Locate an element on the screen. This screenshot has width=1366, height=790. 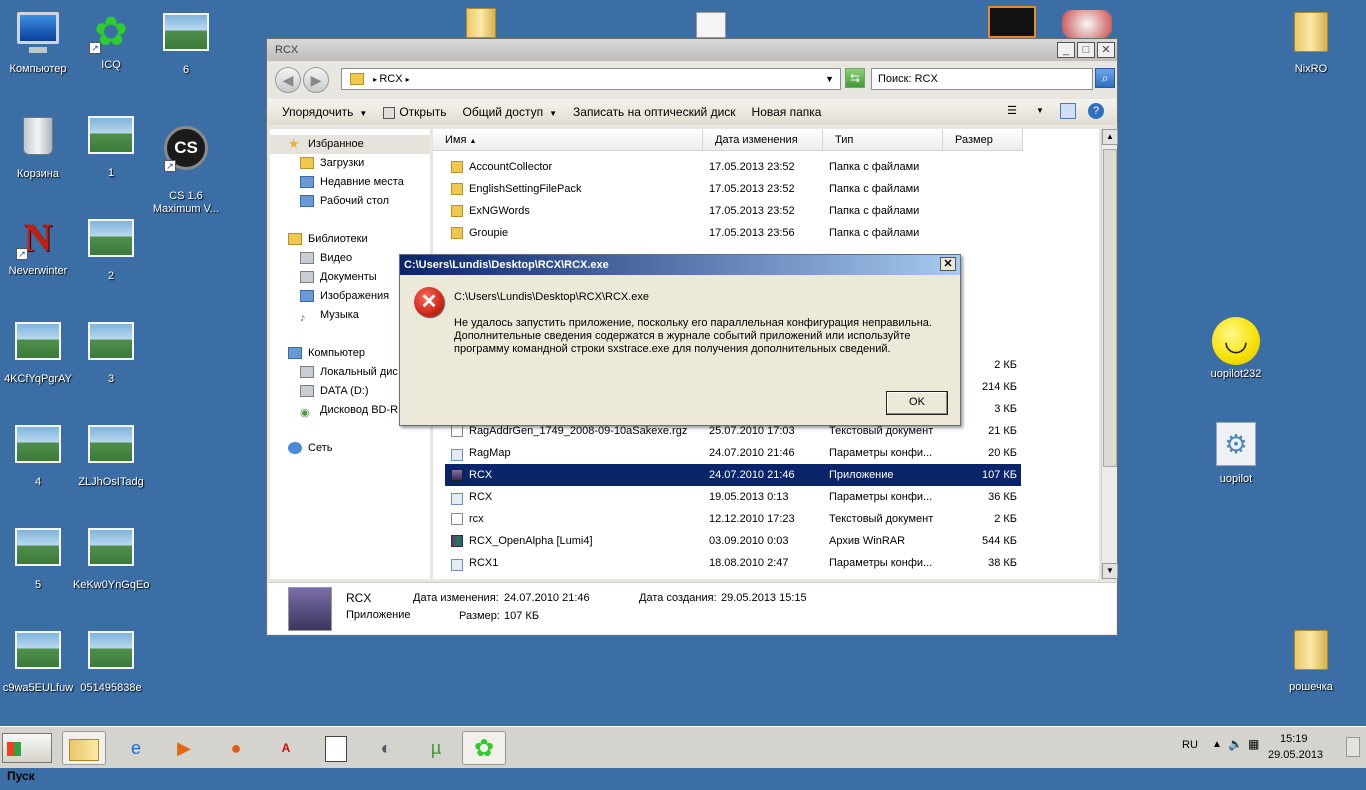
desktop-icon-3: 3 is located at coordinates (111, 351).